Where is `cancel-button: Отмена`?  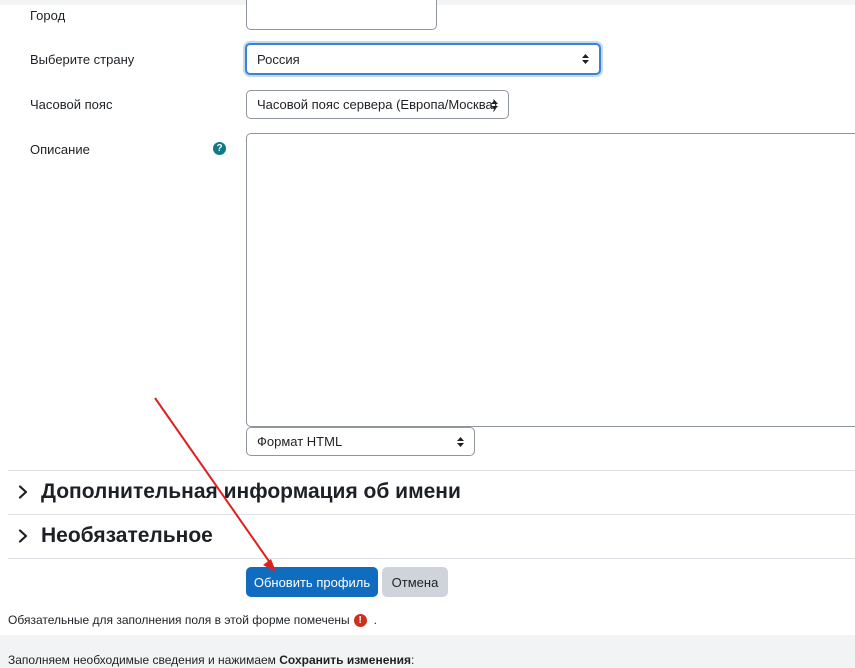
cancel-button: Отмена is located at coordinates (415, 582).